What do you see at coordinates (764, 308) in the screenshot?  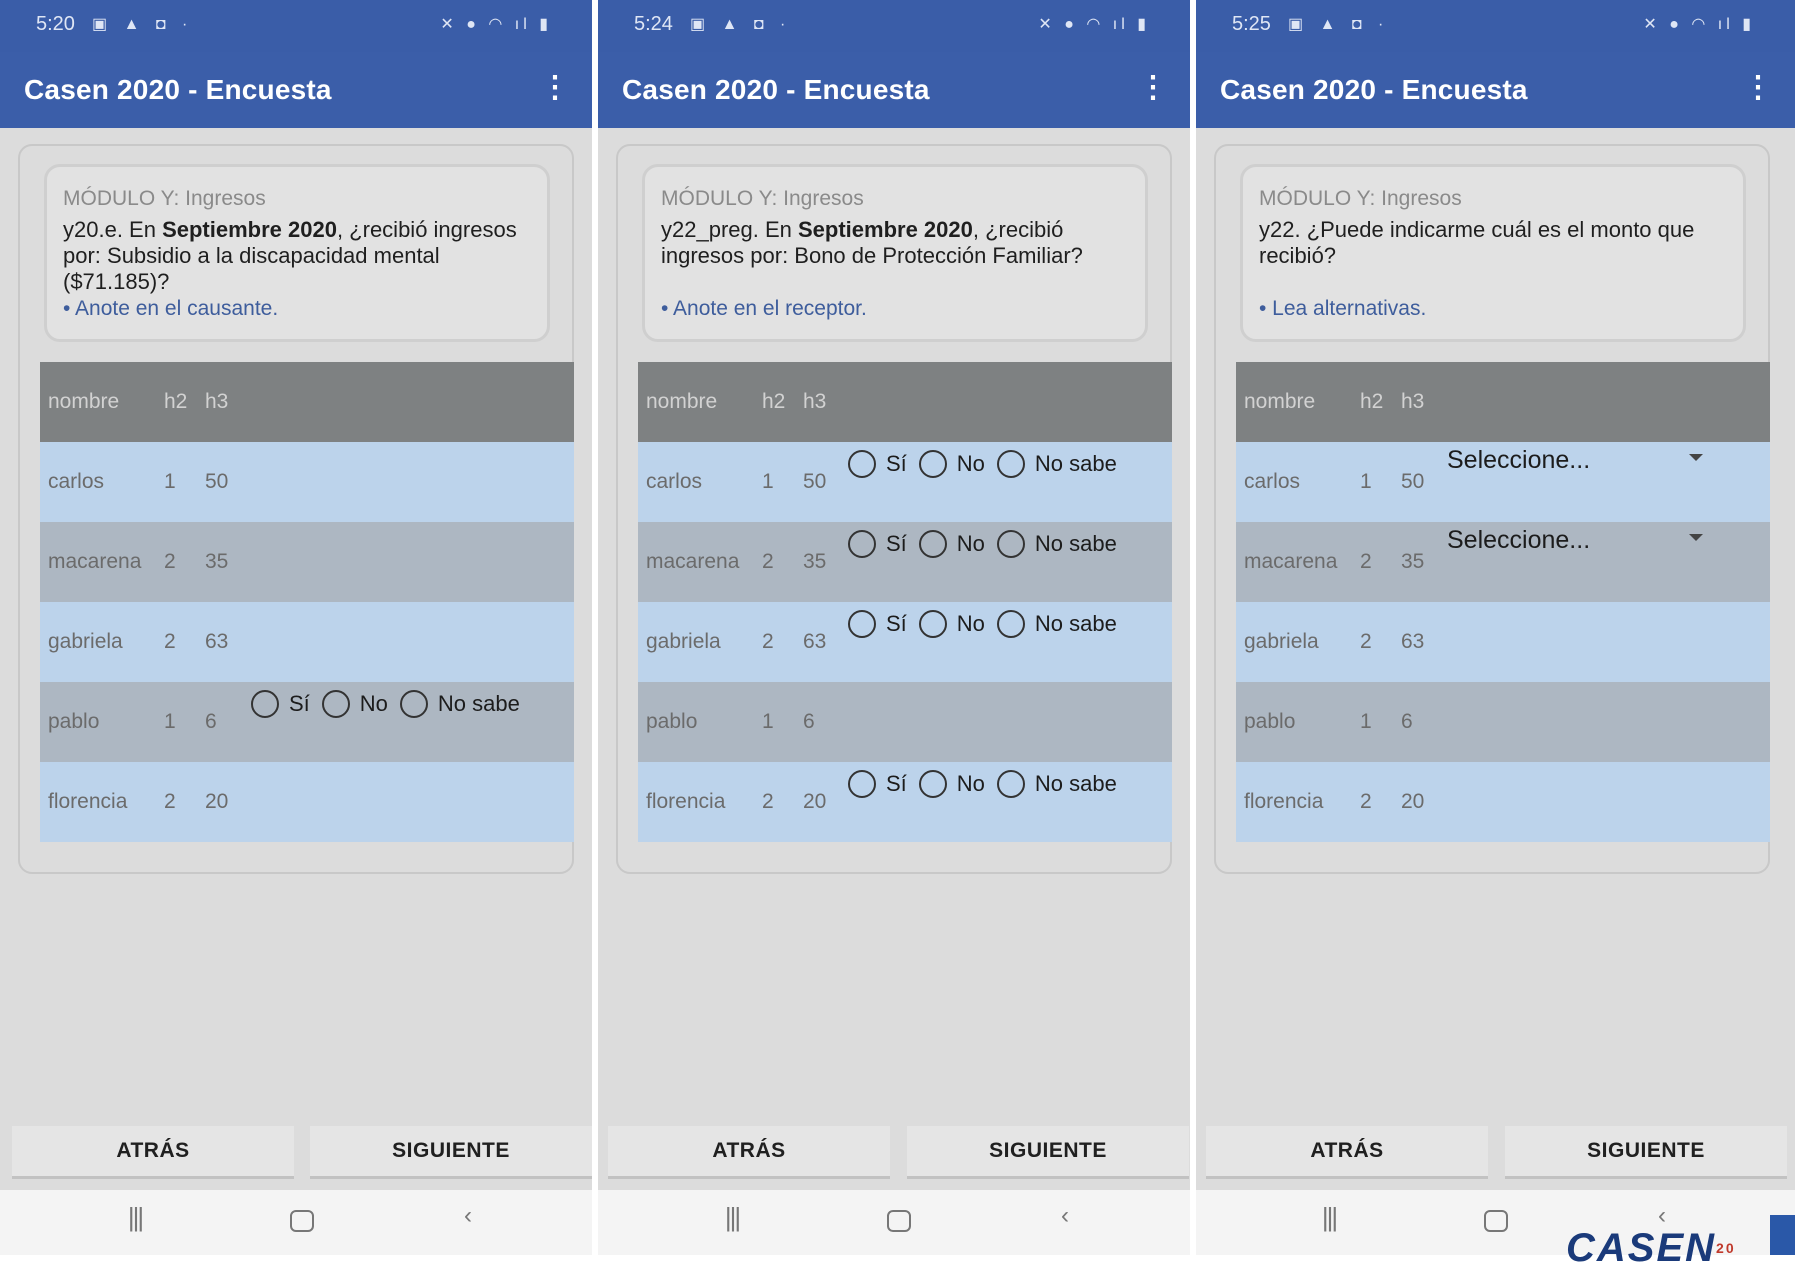 I see `instruction-note: • Anote en el receptor.` at bounding box center [764, 308].